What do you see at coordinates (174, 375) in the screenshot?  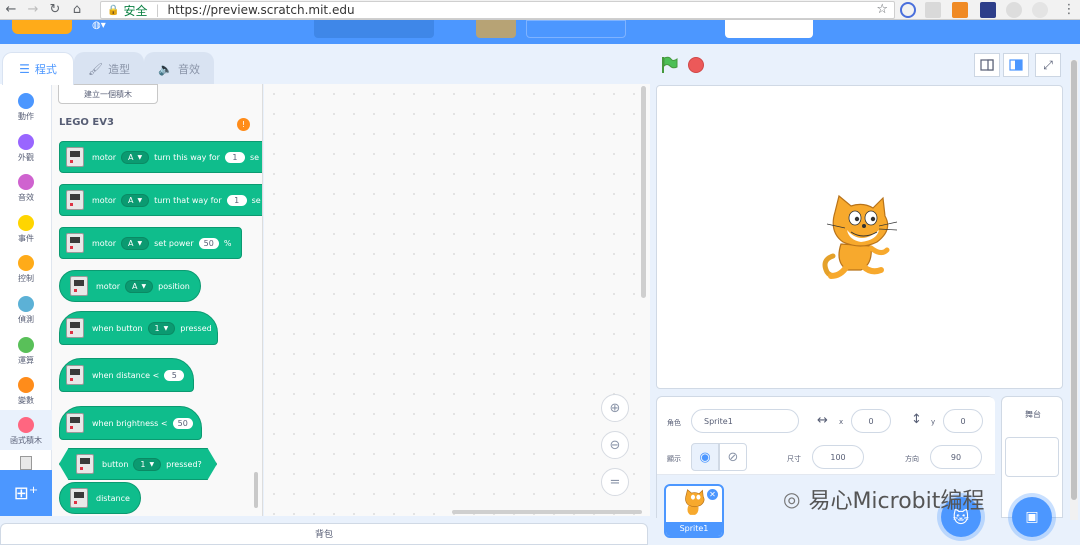 I see `distance-input: 5` at bounding box center [174, 375].